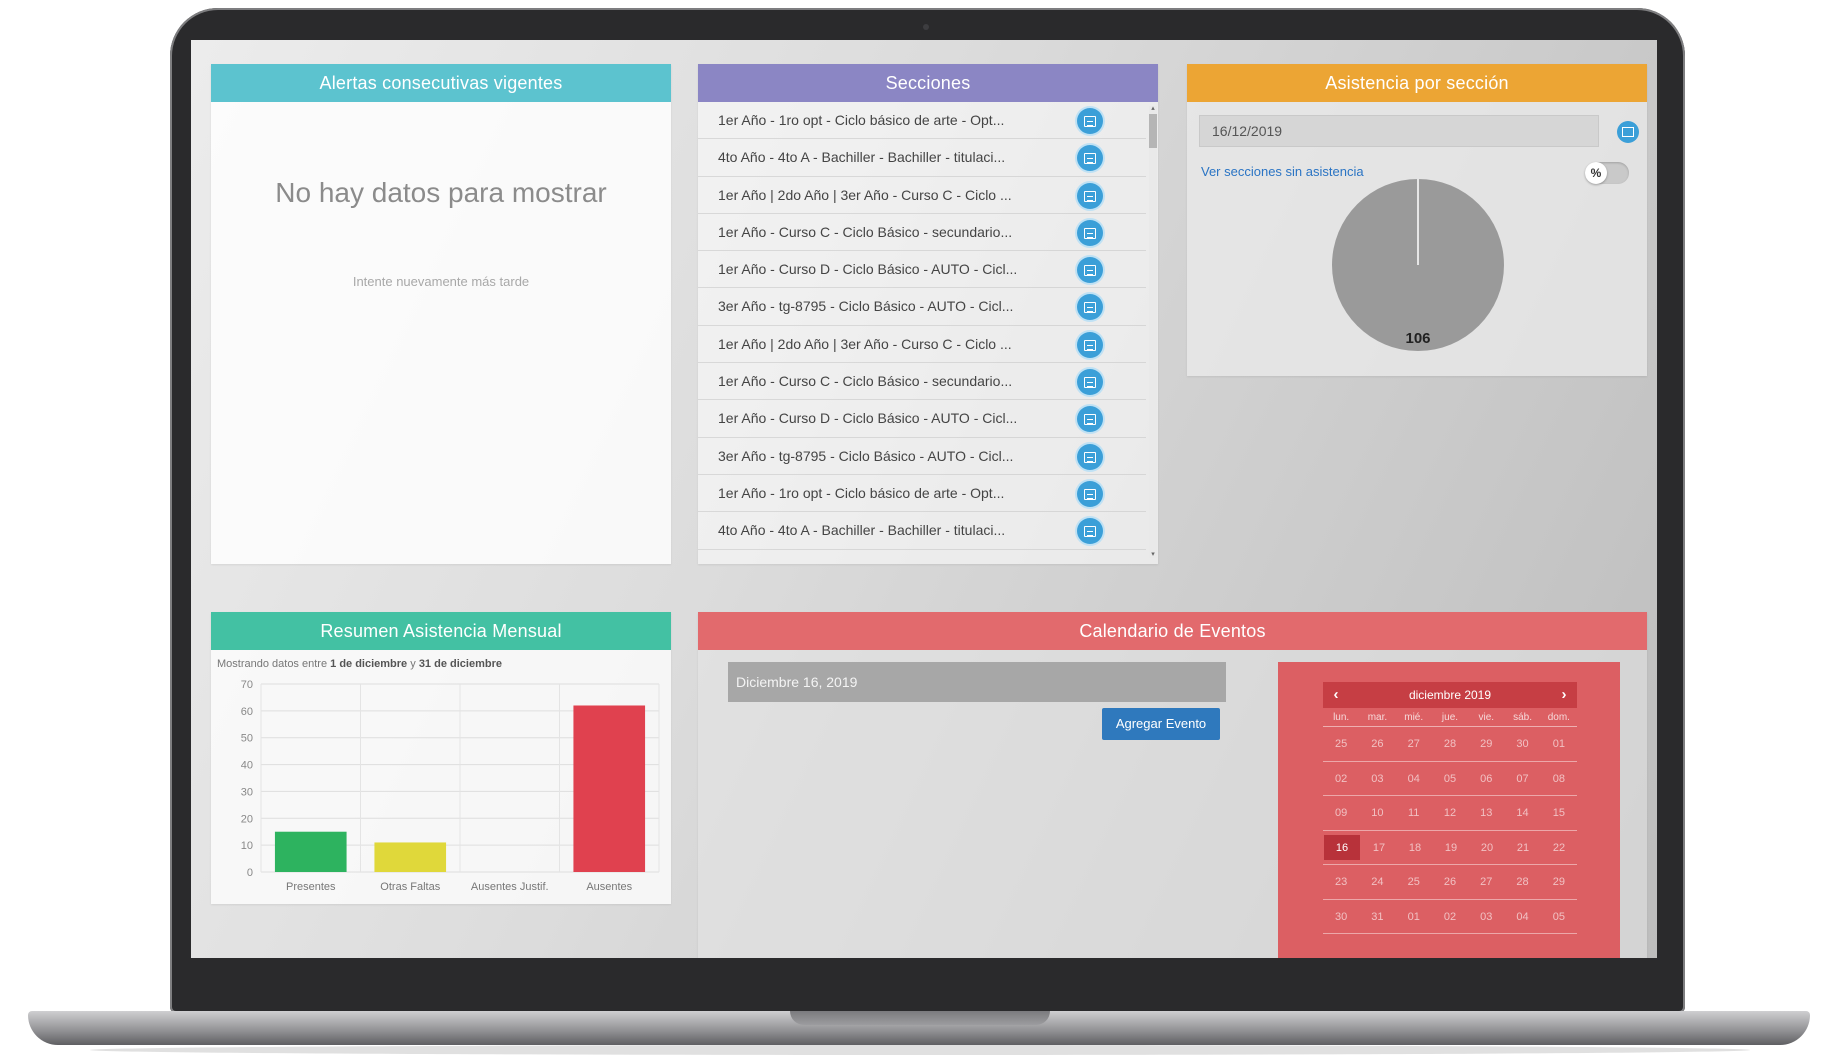 Image resolution: width=1825 pixels, height=1059 pixels. I want to click on calendar-day: 23, so click(1341, 882).